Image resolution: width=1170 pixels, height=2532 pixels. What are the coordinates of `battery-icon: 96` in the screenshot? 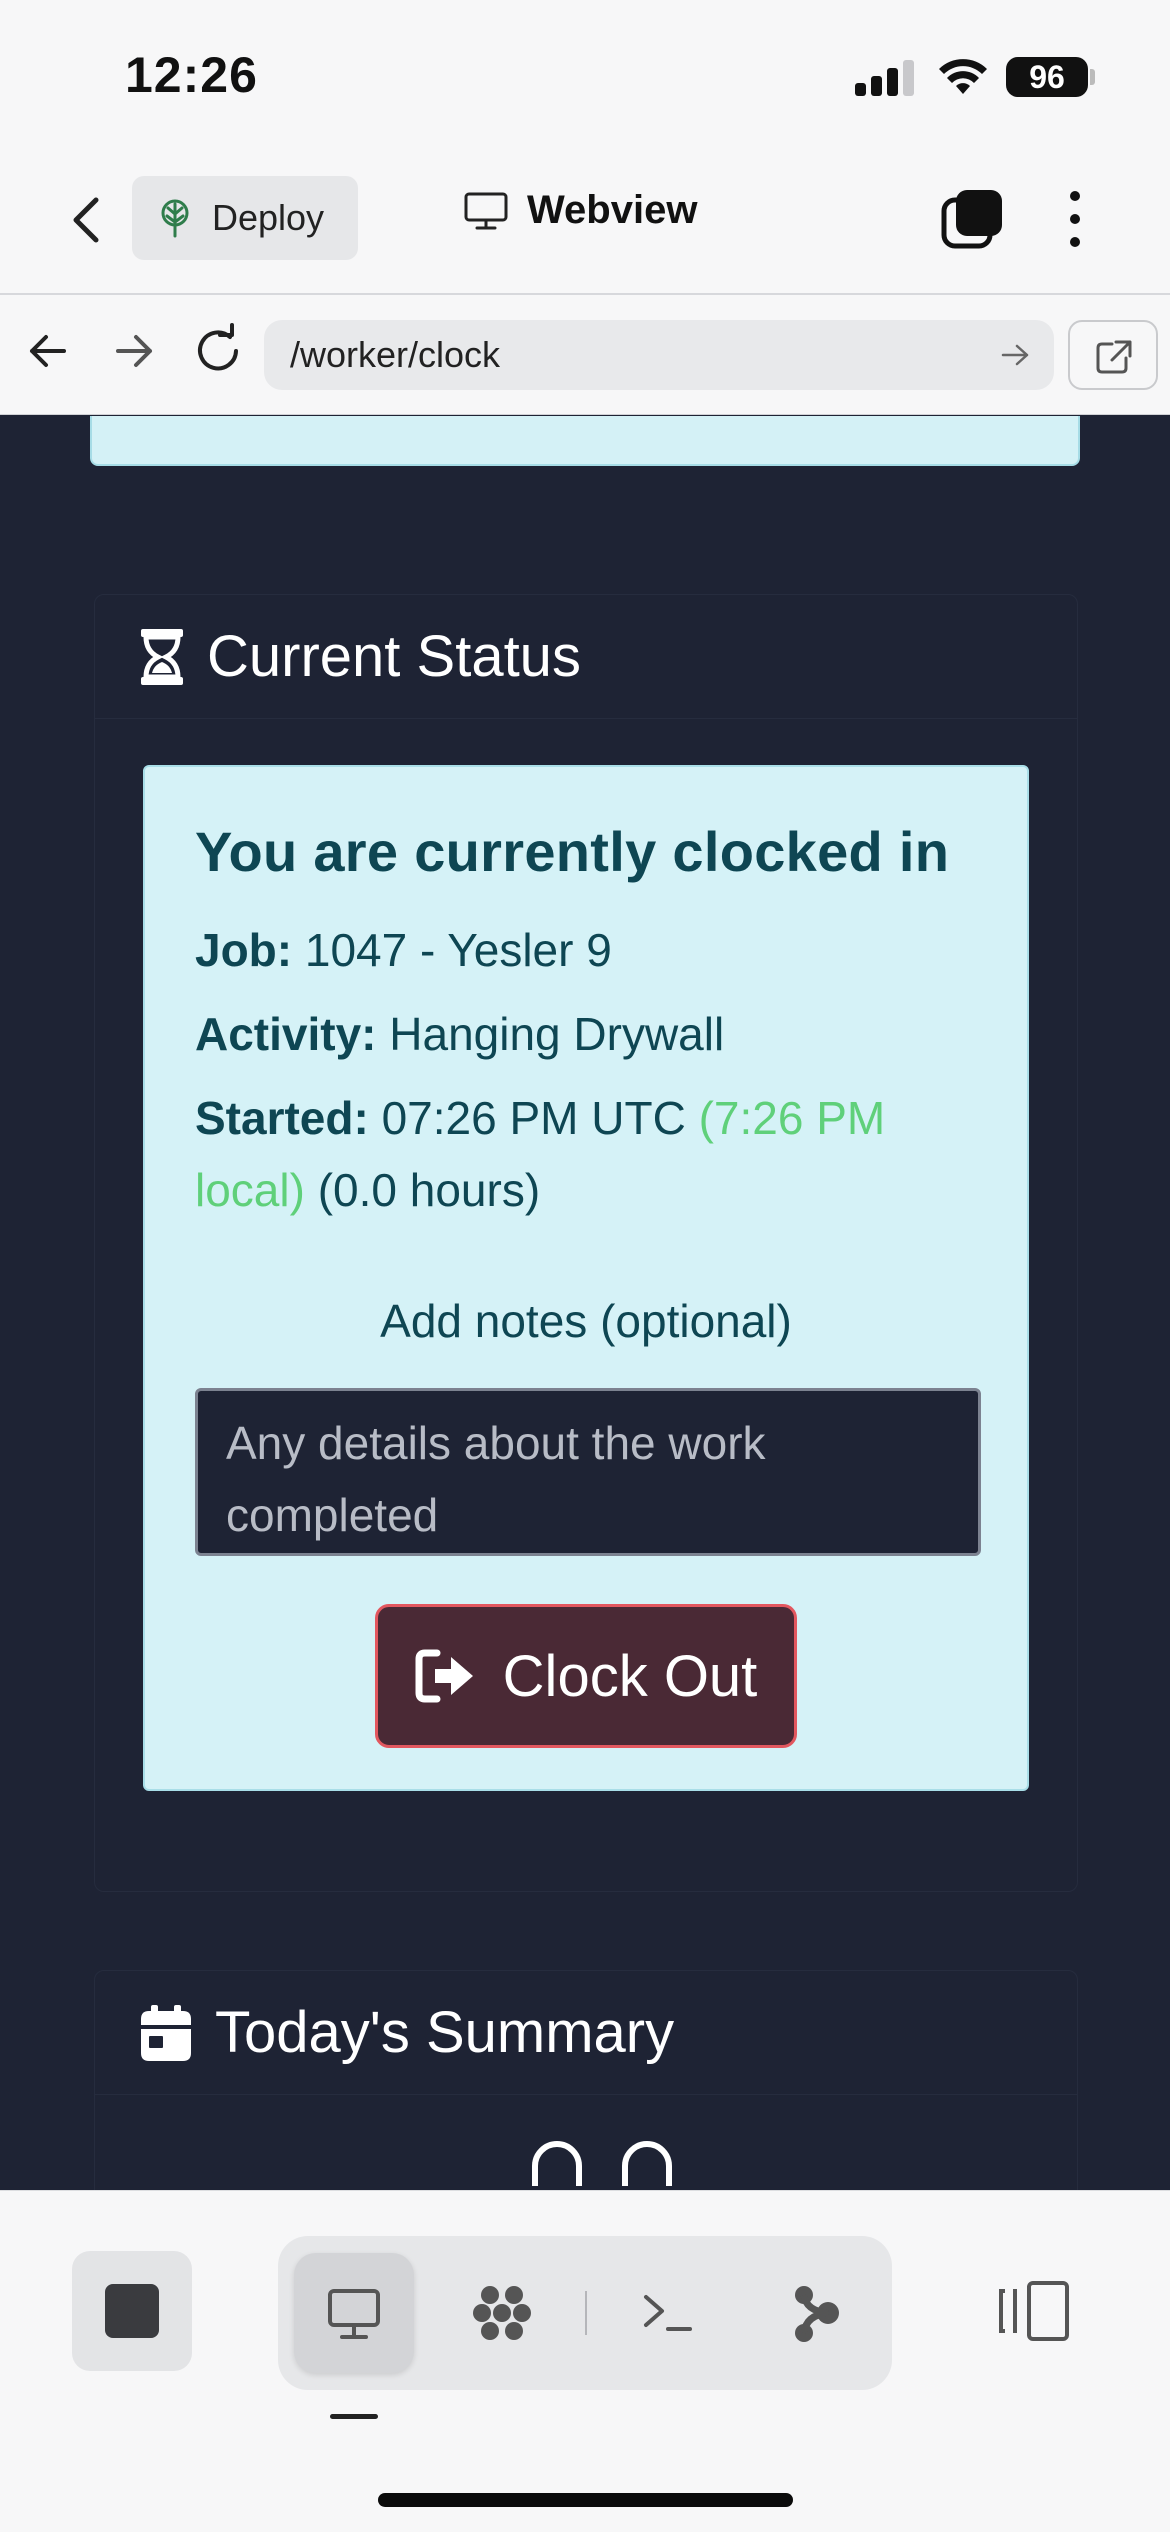 It's located at (1047, 77).